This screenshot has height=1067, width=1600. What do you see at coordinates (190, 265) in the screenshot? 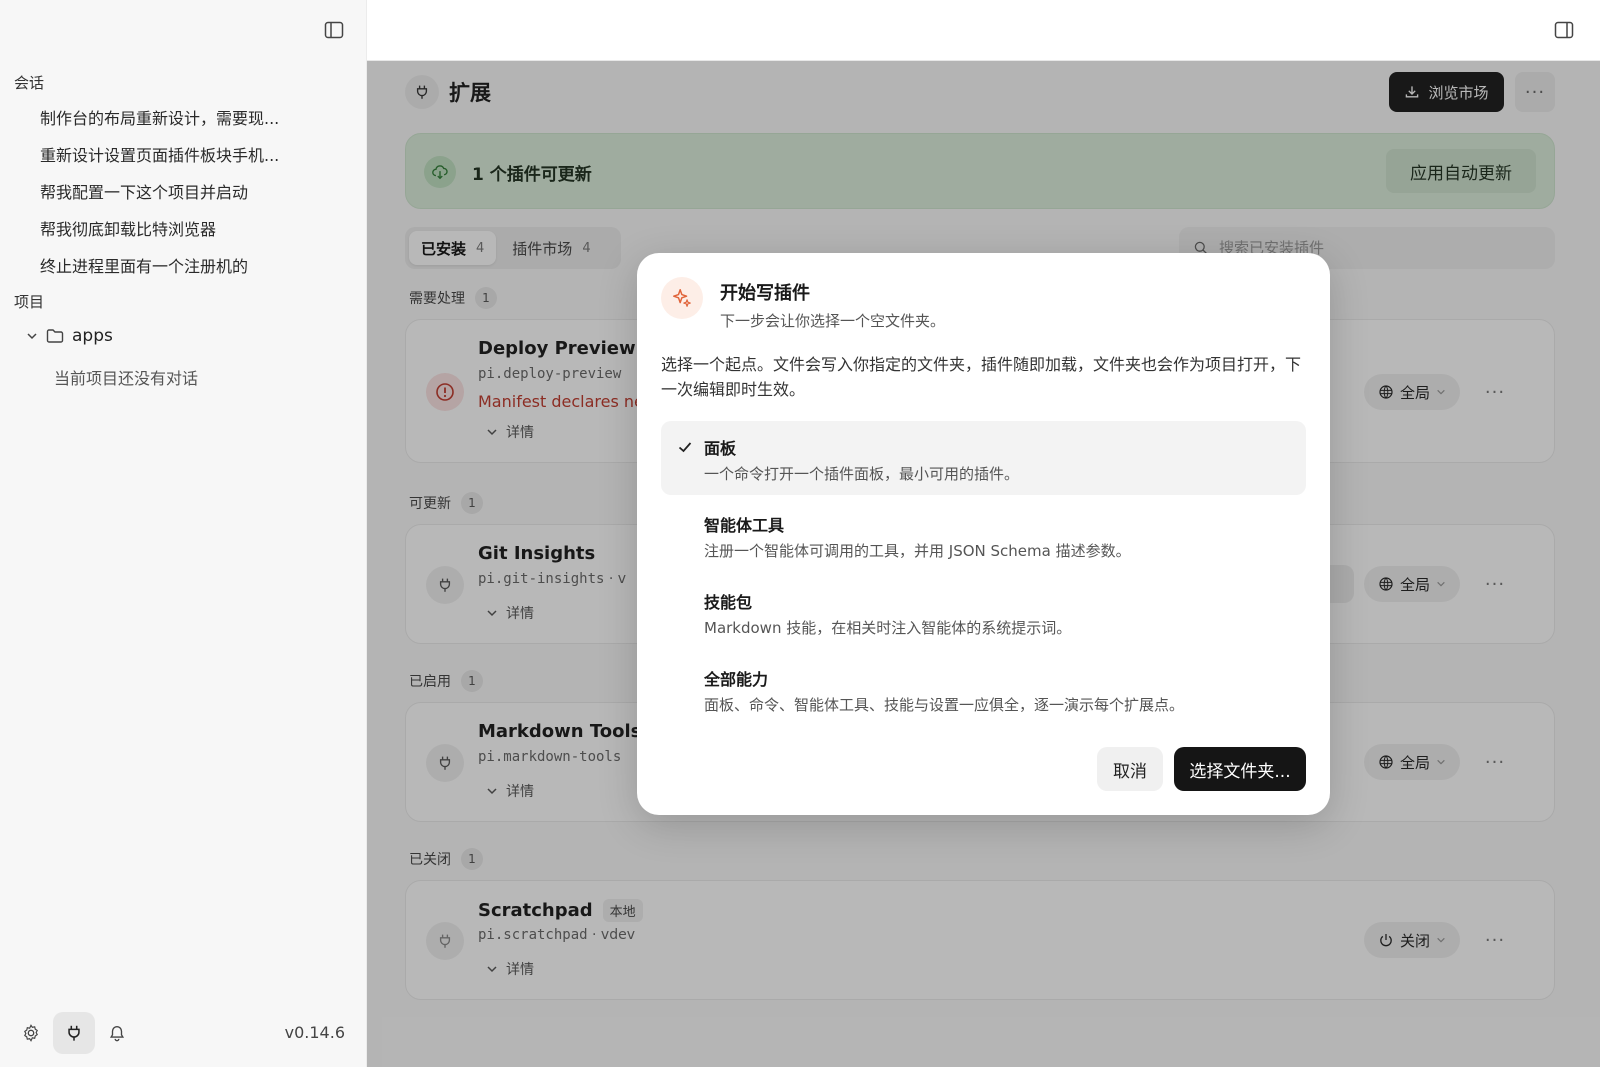
I see `session-item: 终止进程里面有一个注册机的` at bounding box center [190, 265].